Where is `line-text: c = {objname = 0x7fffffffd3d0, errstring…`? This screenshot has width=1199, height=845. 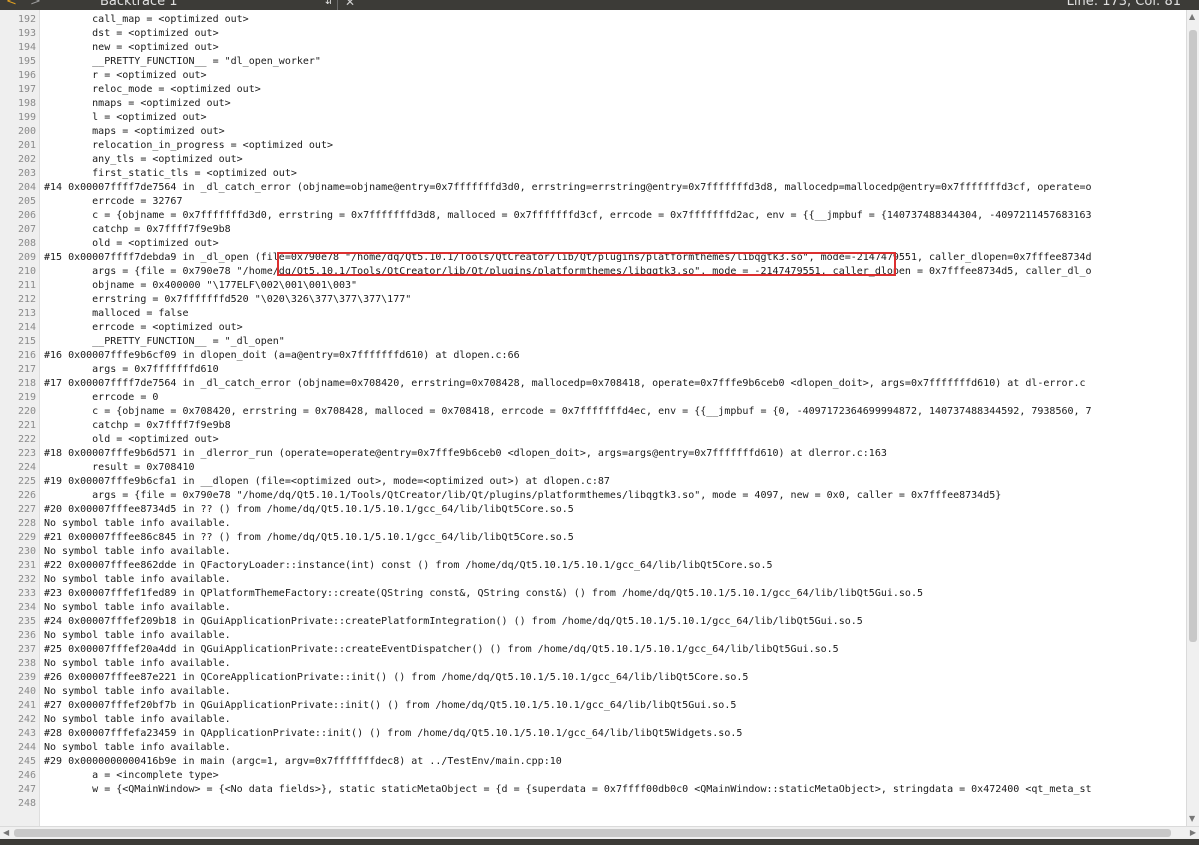
line-text: c = {objname = 0x7fffffffd3d0, errstring… is located at coordinates (567, 216).